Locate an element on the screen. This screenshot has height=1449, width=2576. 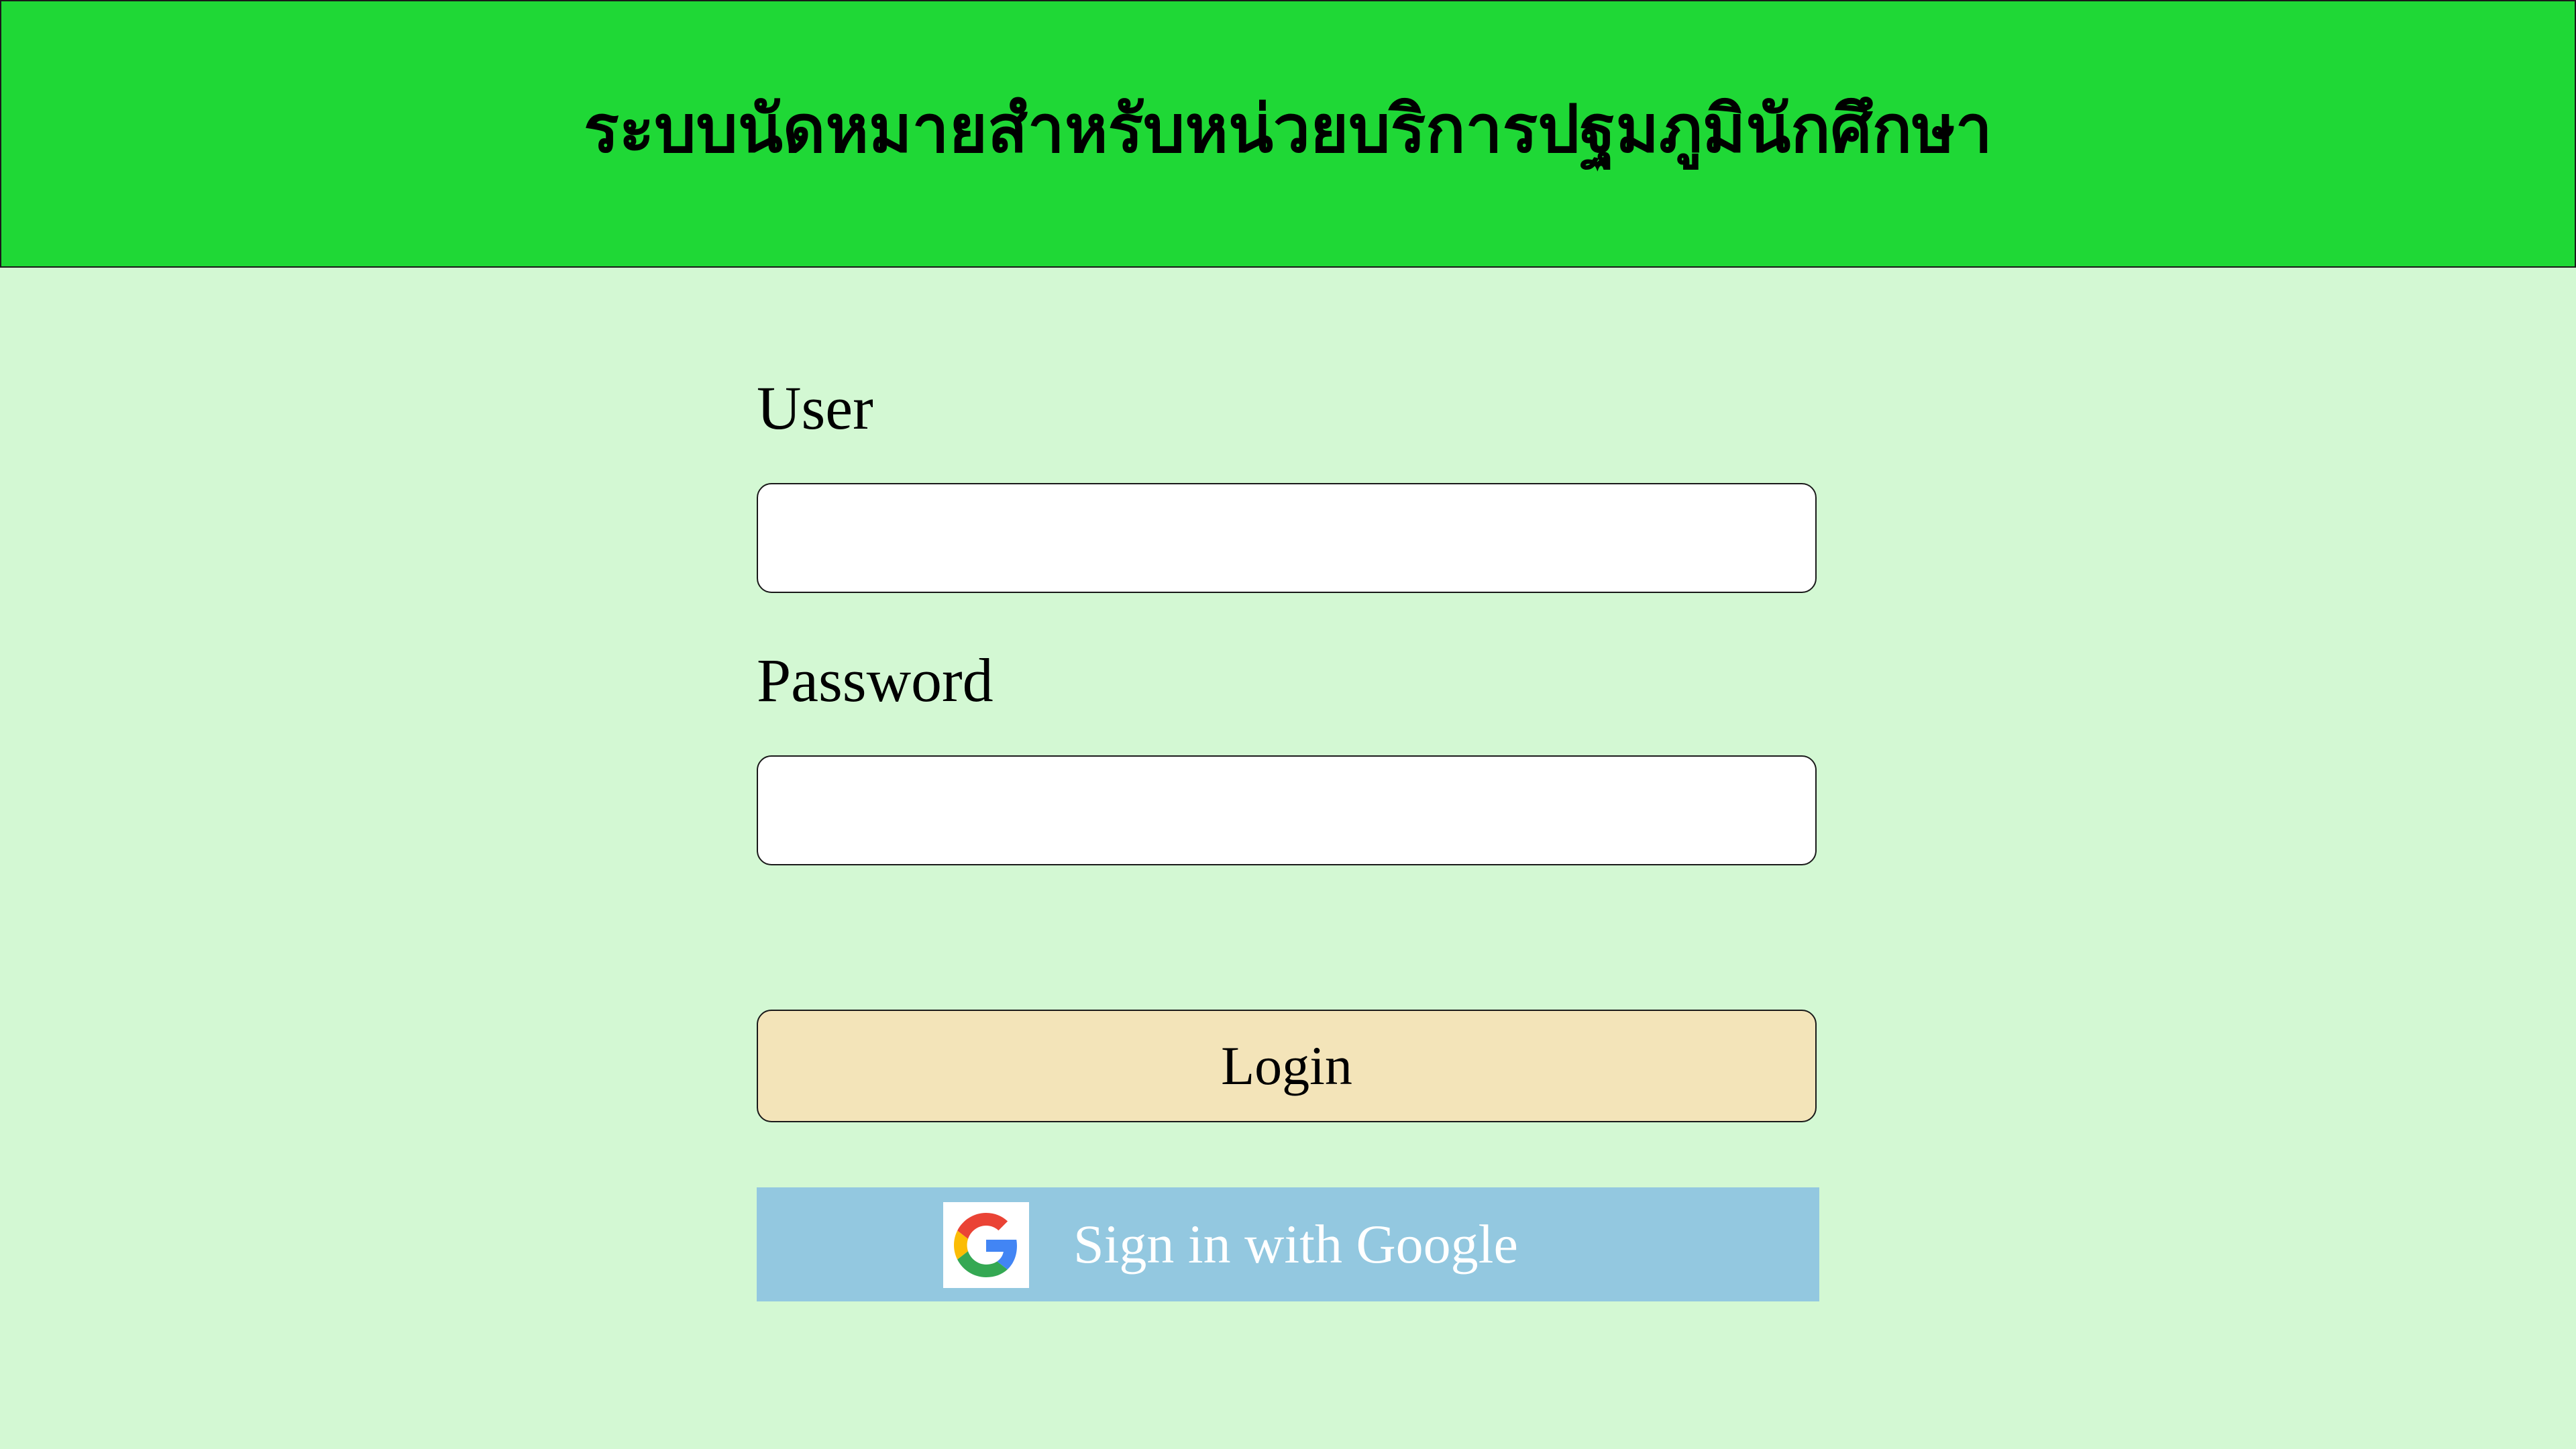
login-button: Login is located at coordinates (1287, 1066).